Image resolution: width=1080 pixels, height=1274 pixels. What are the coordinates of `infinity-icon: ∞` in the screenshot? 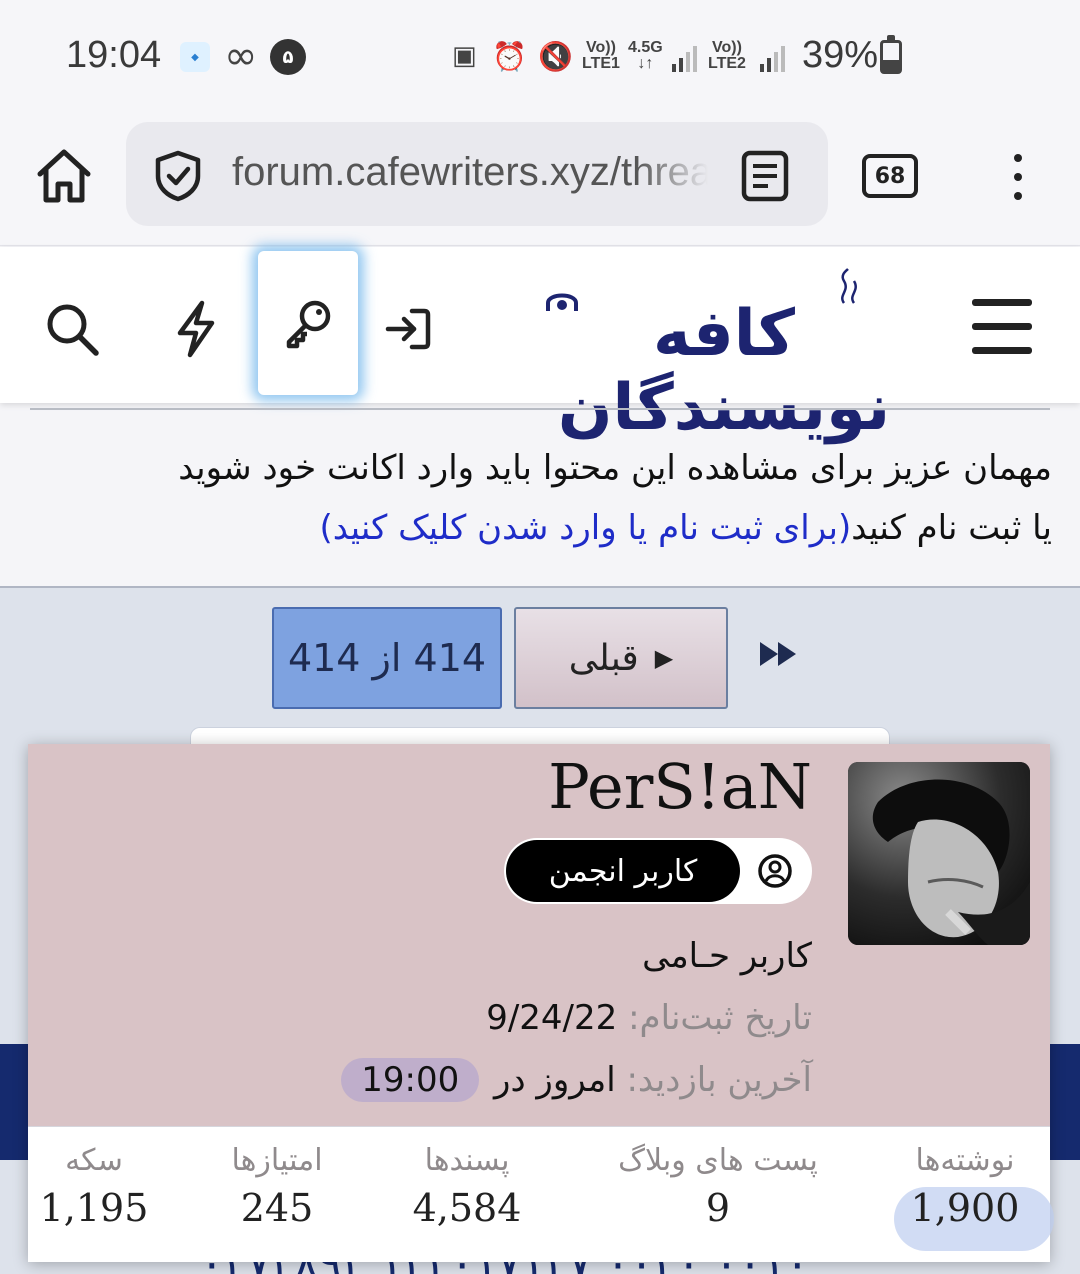 It's located at (241, 56).